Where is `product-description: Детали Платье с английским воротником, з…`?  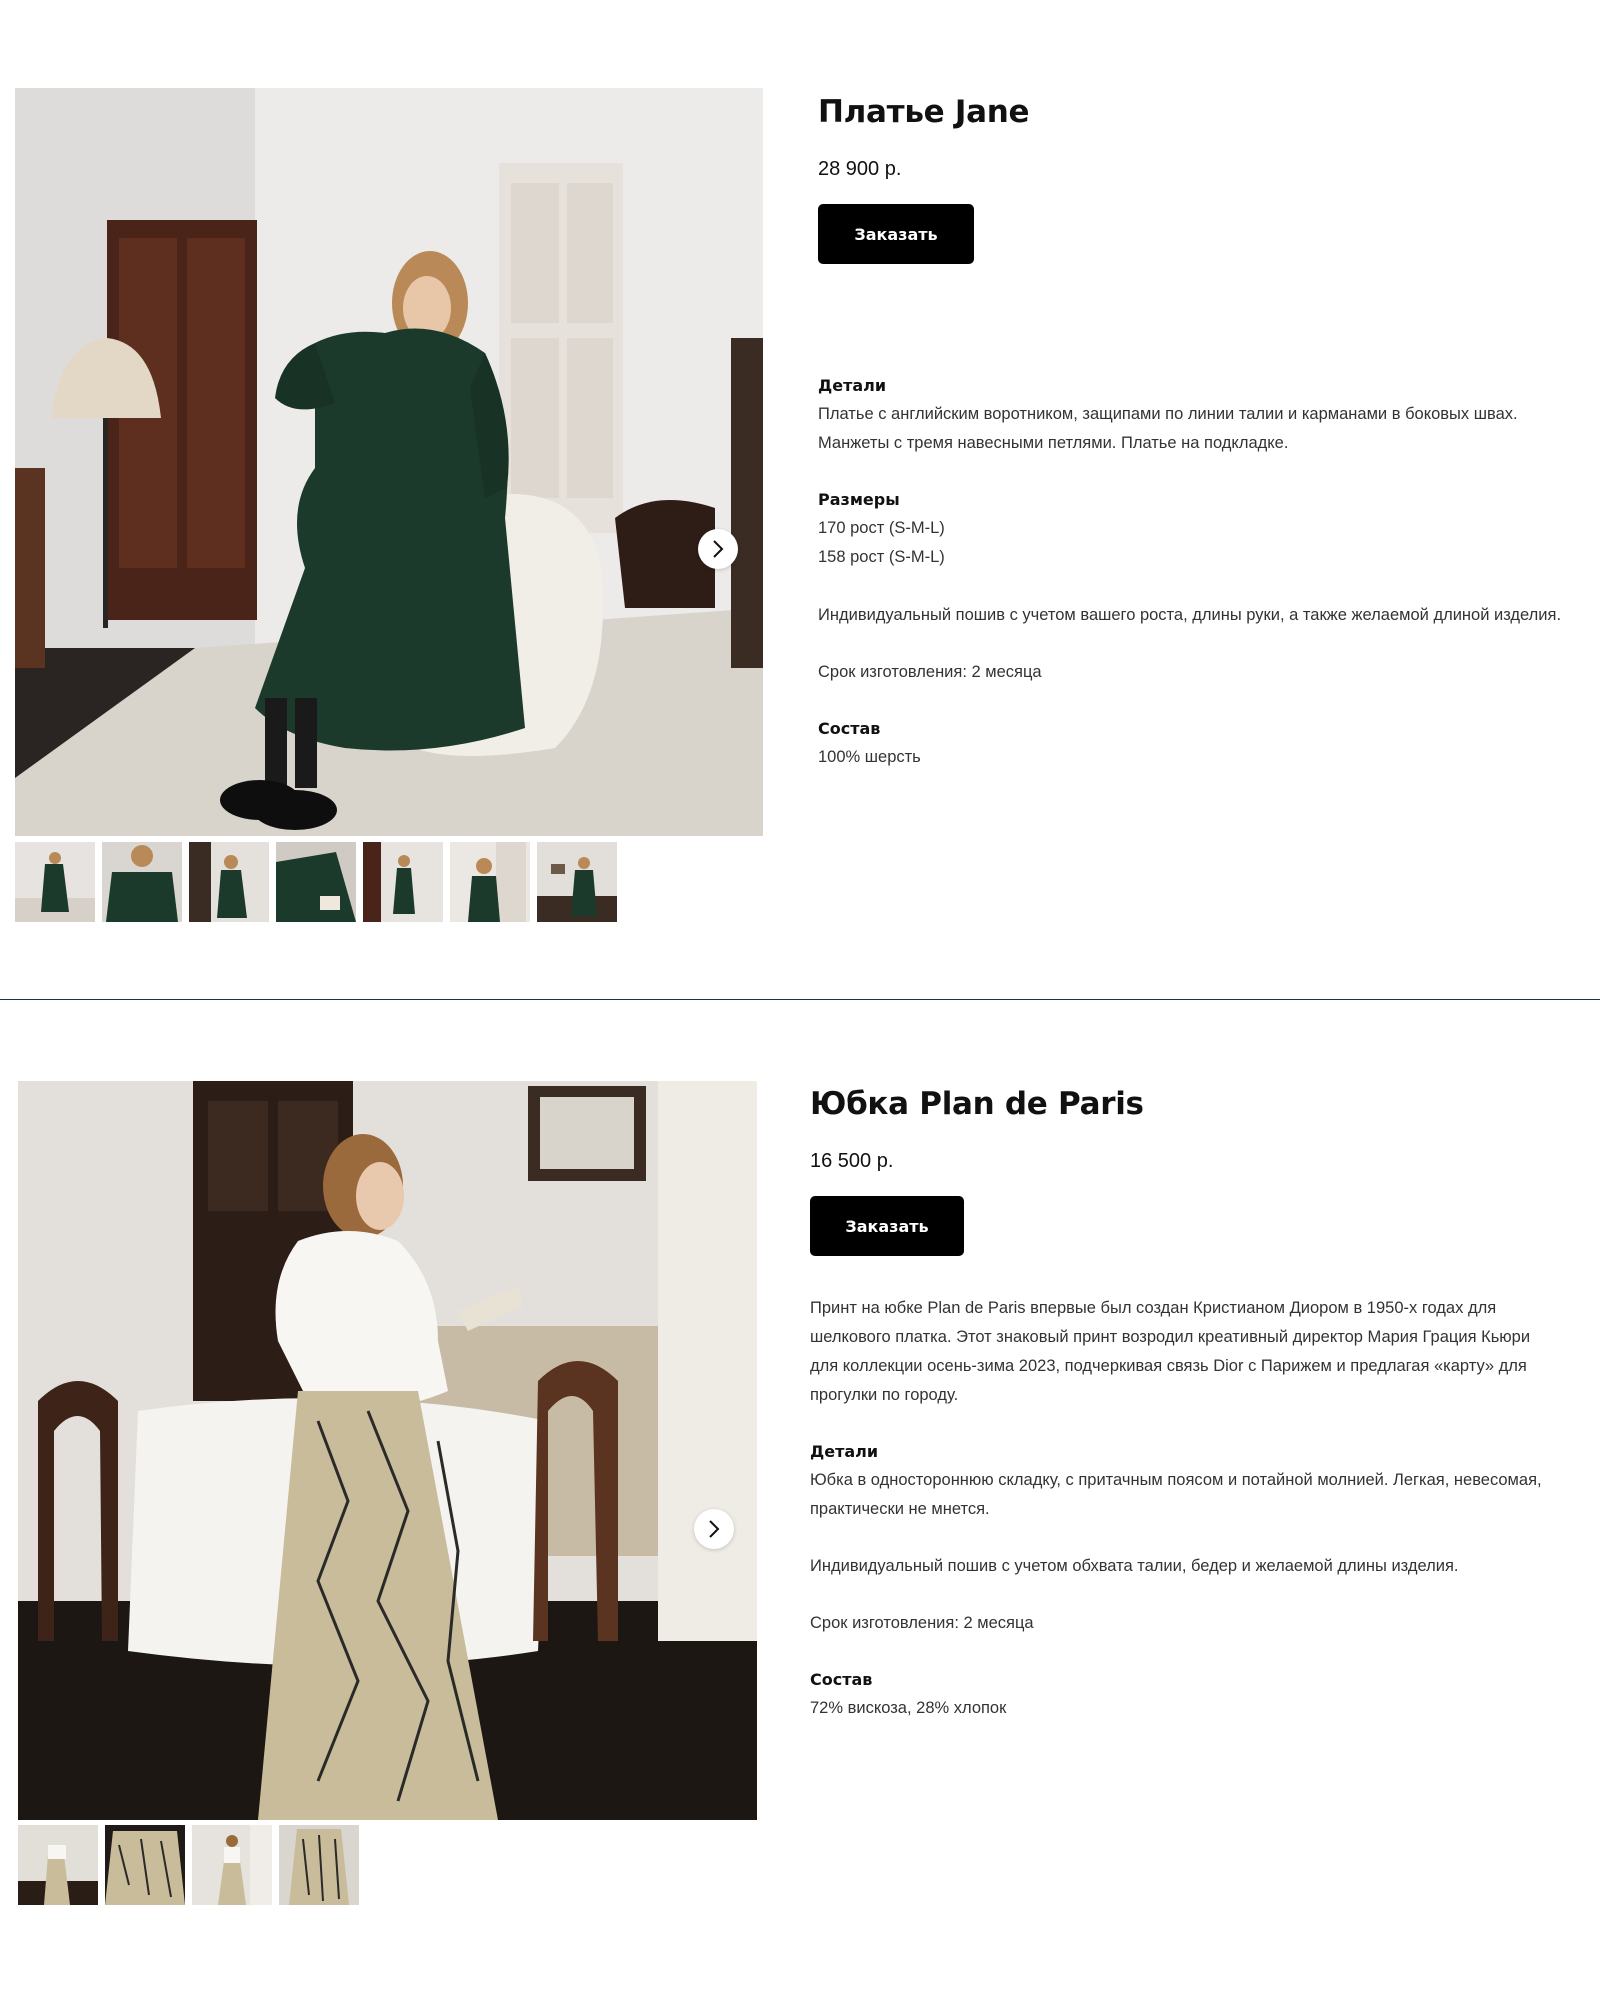 product-description: Детали Платье с английским воротником, з… is located at coordinates (1198, 572).